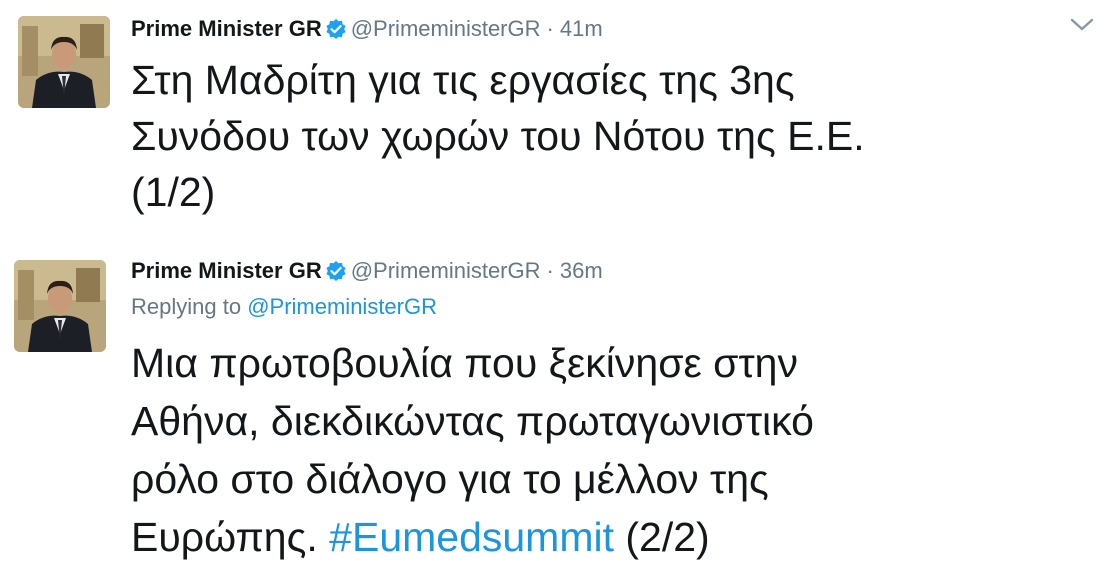  What do you see at coordinates (173, 192) in the screenshot?
I see `tweet-text-line: (1/2)` at bounding box center [173, 192].